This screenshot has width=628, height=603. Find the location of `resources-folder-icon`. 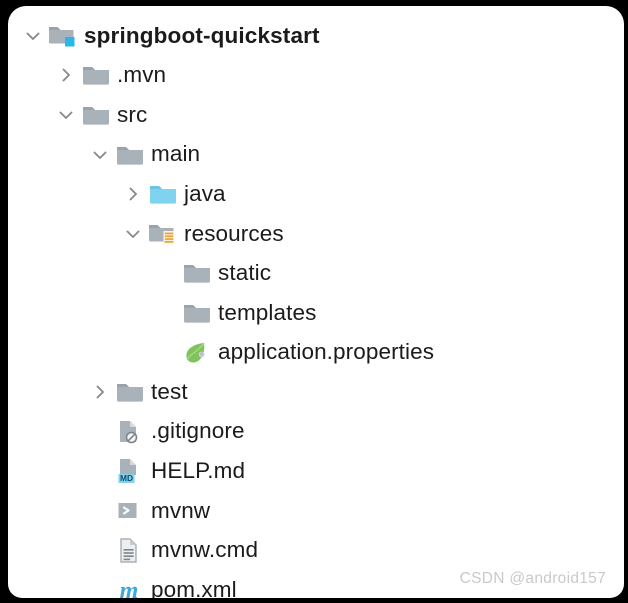

resources-folder-icon is located at coordinates (163, 234).